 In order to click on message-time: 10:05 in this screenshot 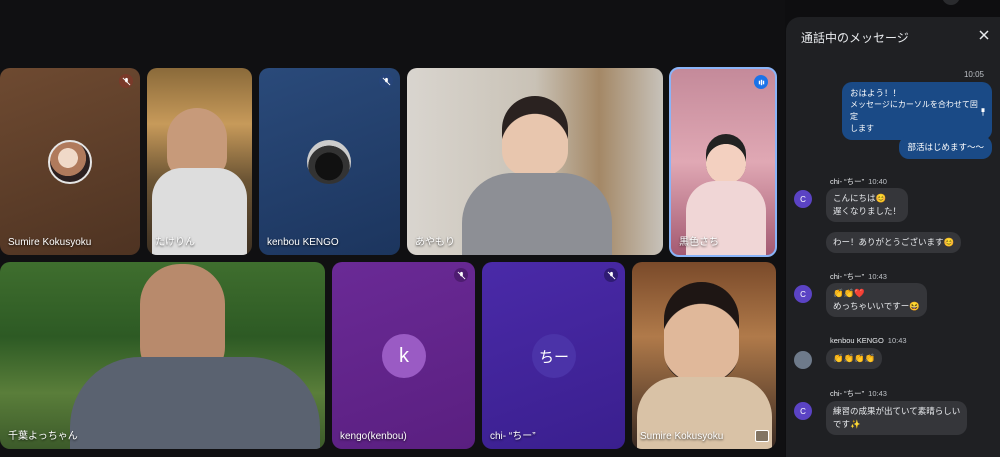, I will do `click(973, 74)`.